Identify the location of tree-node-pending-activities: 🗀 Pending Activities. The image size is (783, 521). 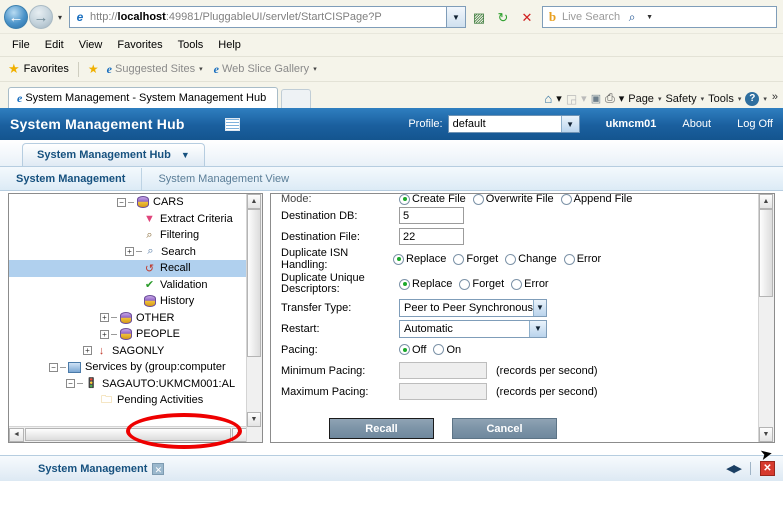
(128, 400).